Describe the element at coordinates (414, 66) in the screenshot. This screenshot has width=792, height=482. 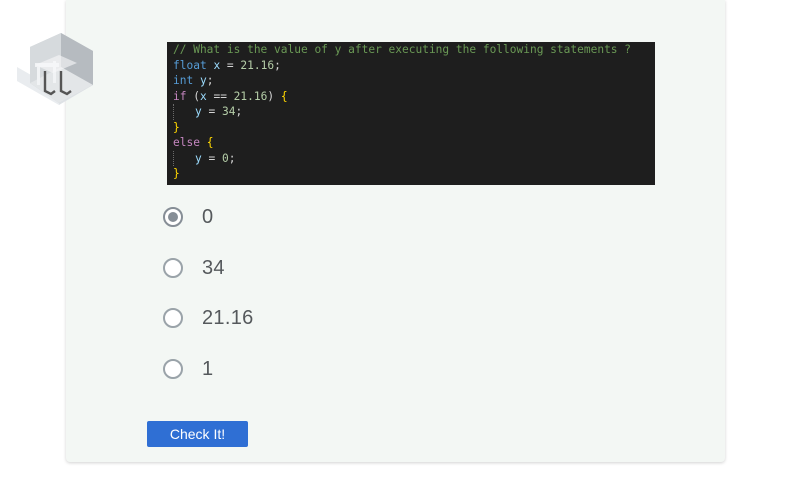
I see `code-line: float x = 21.16;` at that location.